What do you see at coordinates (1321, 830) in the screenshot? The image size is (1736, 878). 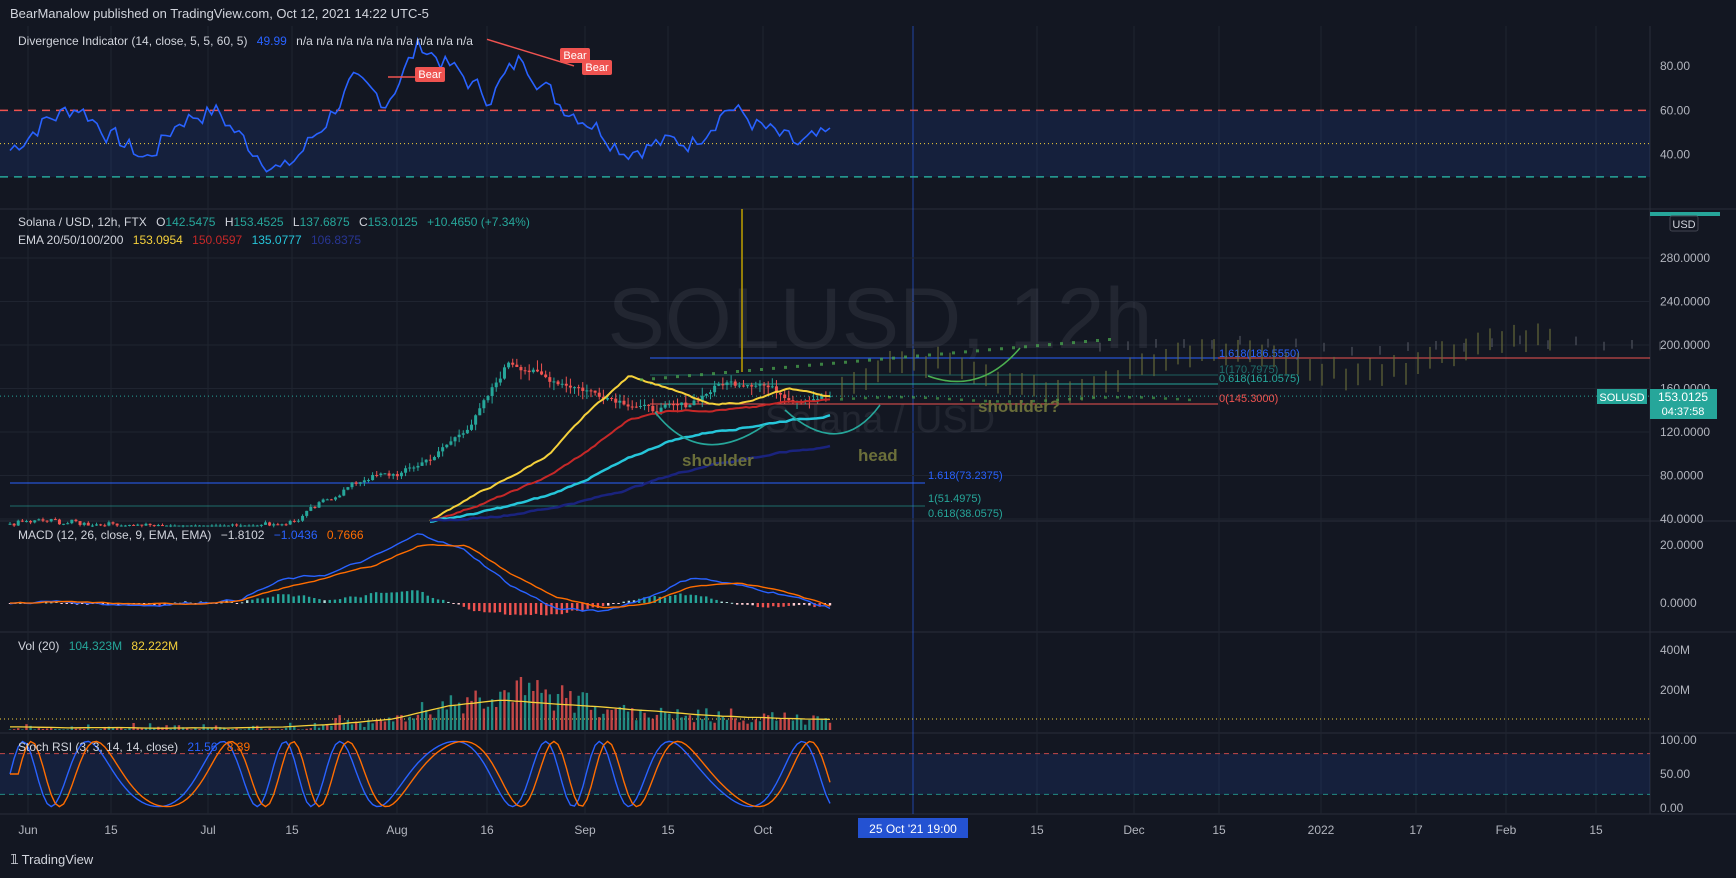 I see `time-axis-label: 2022` at bounding box center [1321, 830].